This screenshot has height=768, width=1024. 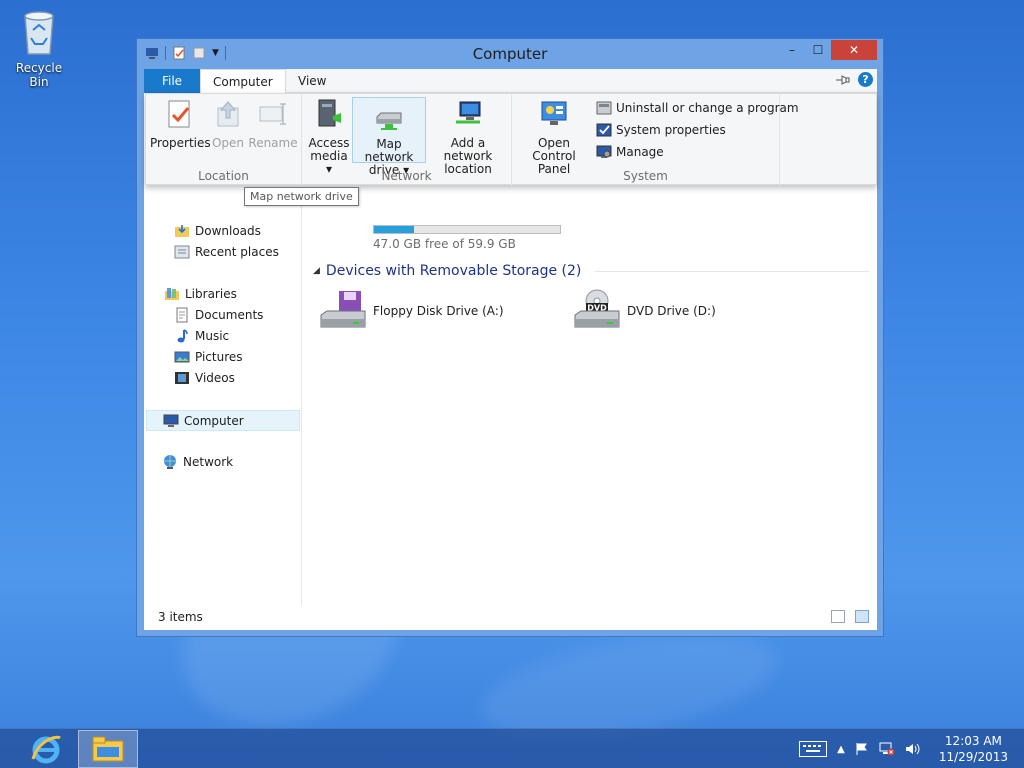 I want to click on nav-item-documents: Documents, so click(x=218, y=315).